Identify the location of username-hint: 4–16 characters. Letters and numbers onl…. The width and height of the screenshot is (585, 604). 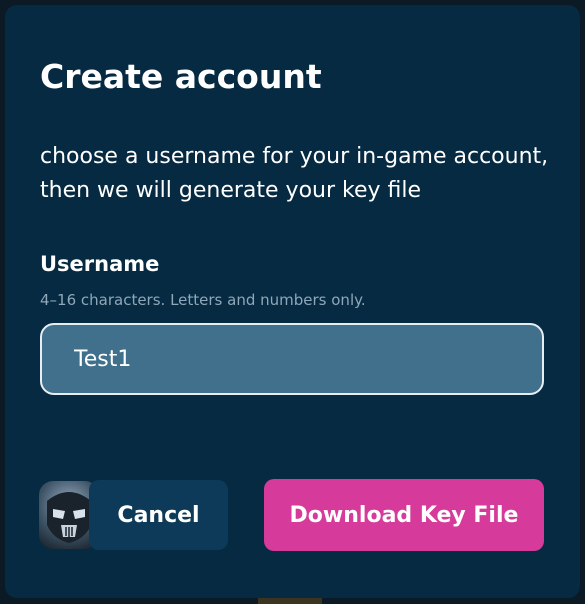
(203, 300).